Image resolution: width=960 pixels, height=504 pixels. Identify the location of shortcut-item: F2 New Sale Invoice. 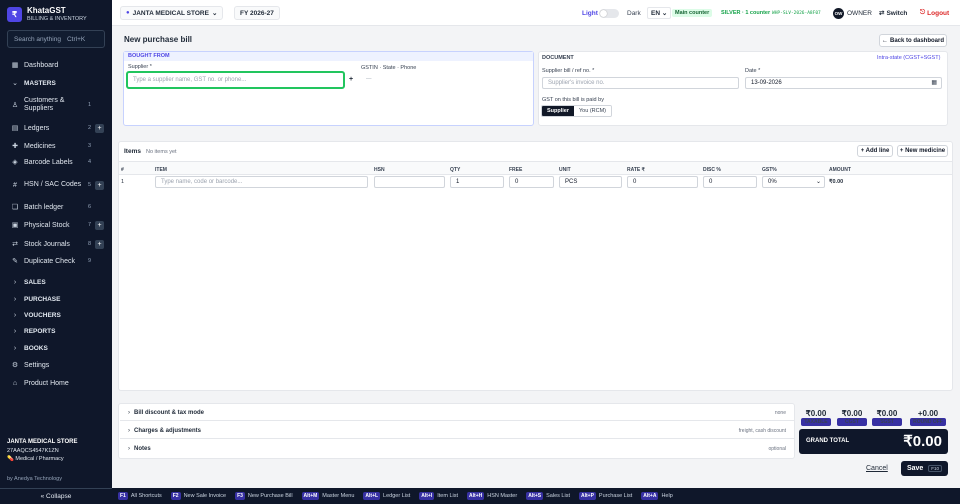
(198, 496).